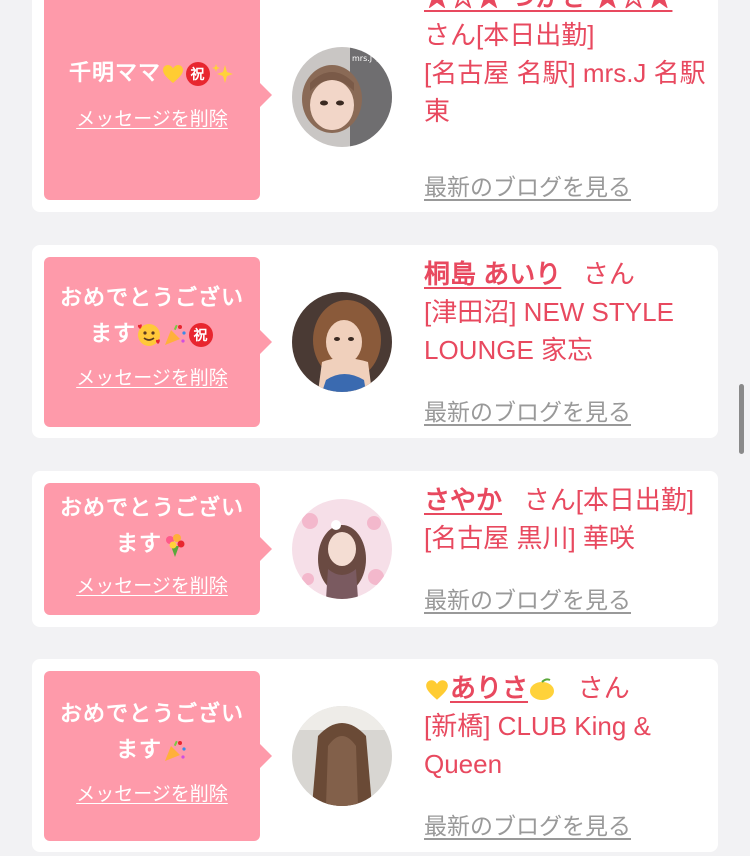 The width and height of the screenshot is (750, 856). Describe the element at coordinates (158, 100) in the screenshot. I see `message-bubble: 千明ママ 祝 メッセージを削除` at that location.